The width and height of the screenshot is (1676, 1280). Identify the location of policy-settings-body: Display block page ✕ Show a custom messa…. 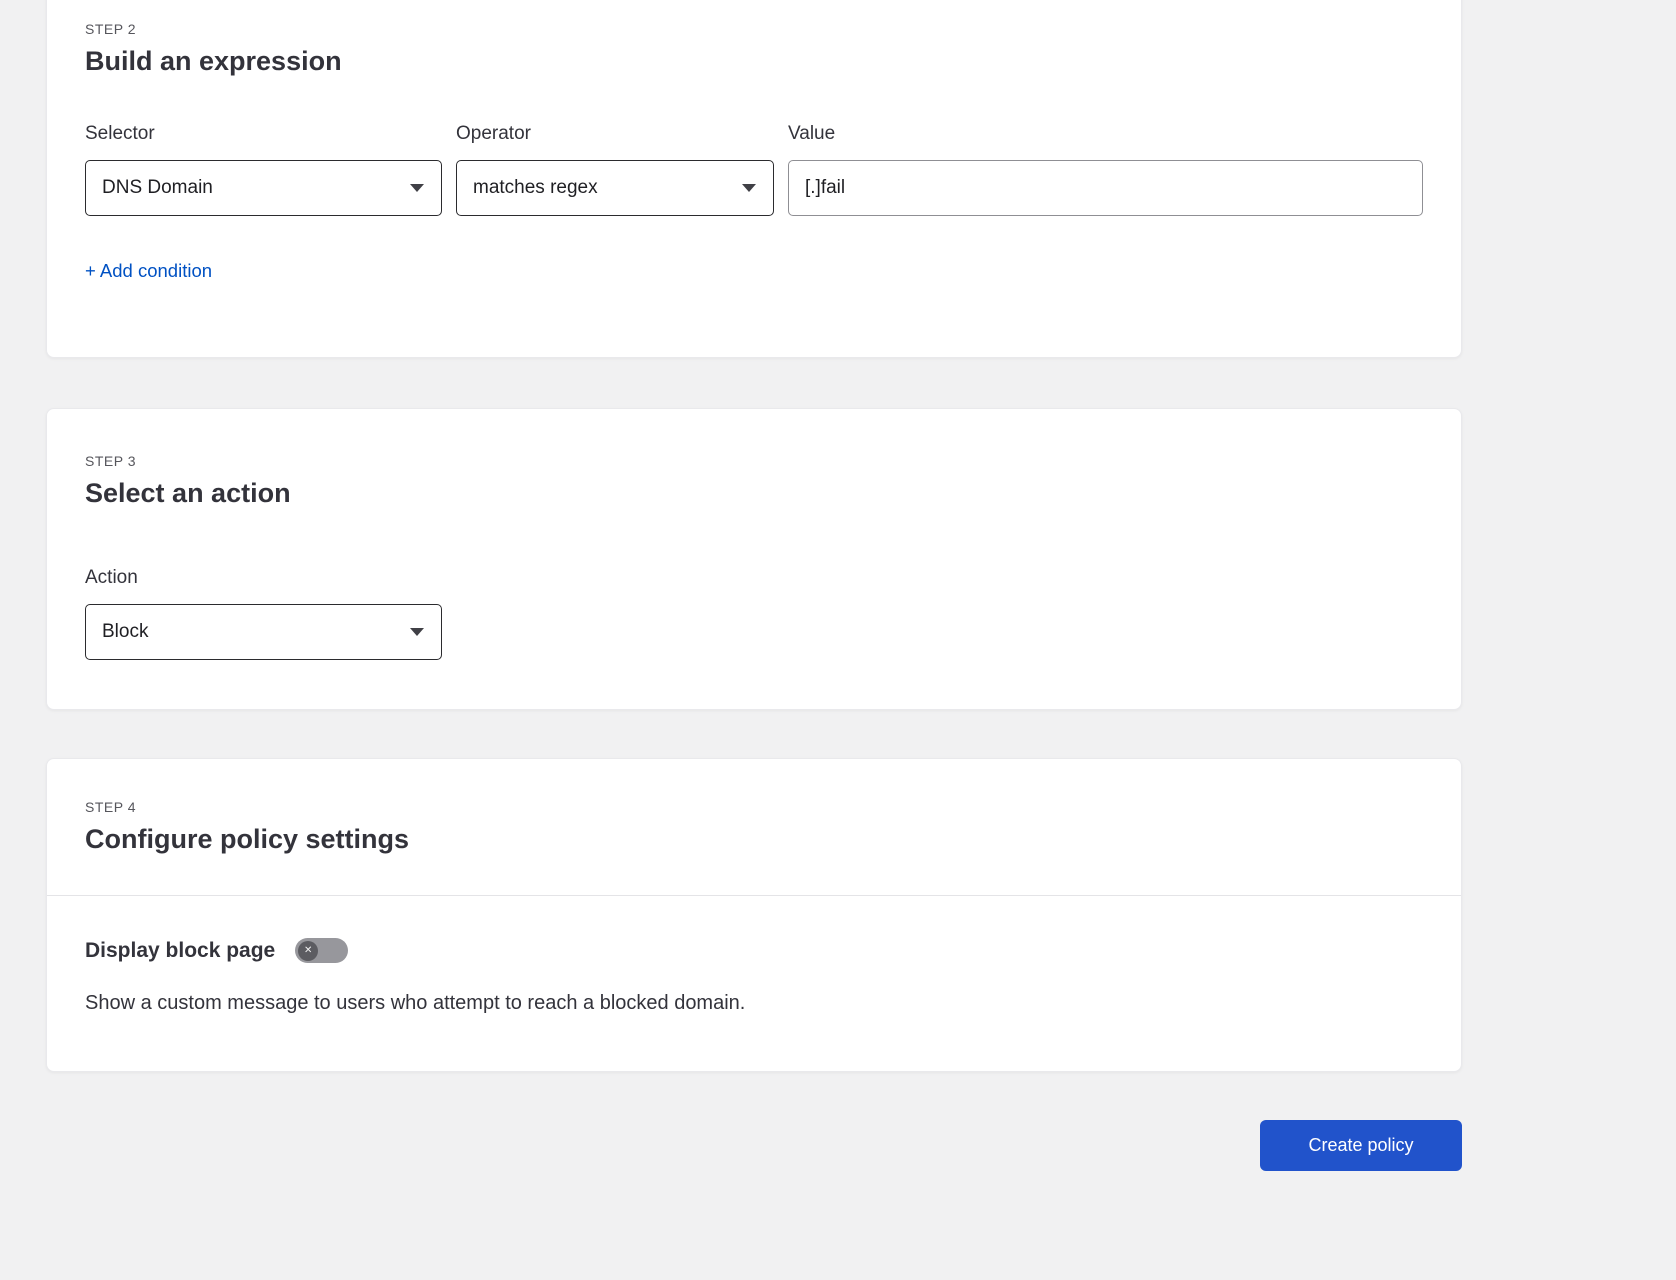
(754, 955).